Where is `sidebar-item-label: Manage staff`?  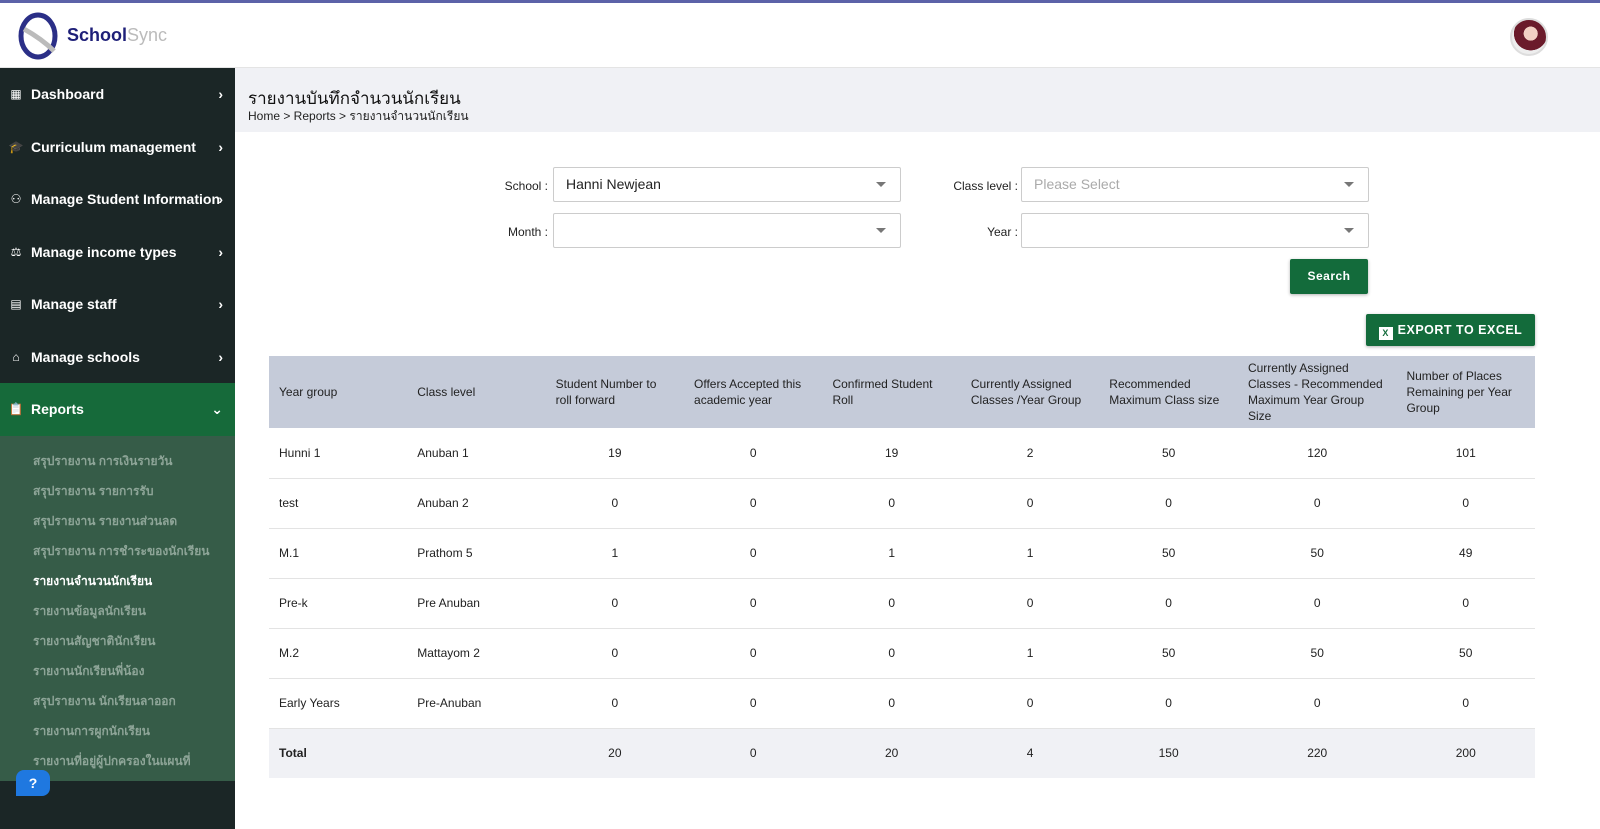 sidebar-item-label: Manage staff is located at coordinates (74, 304).